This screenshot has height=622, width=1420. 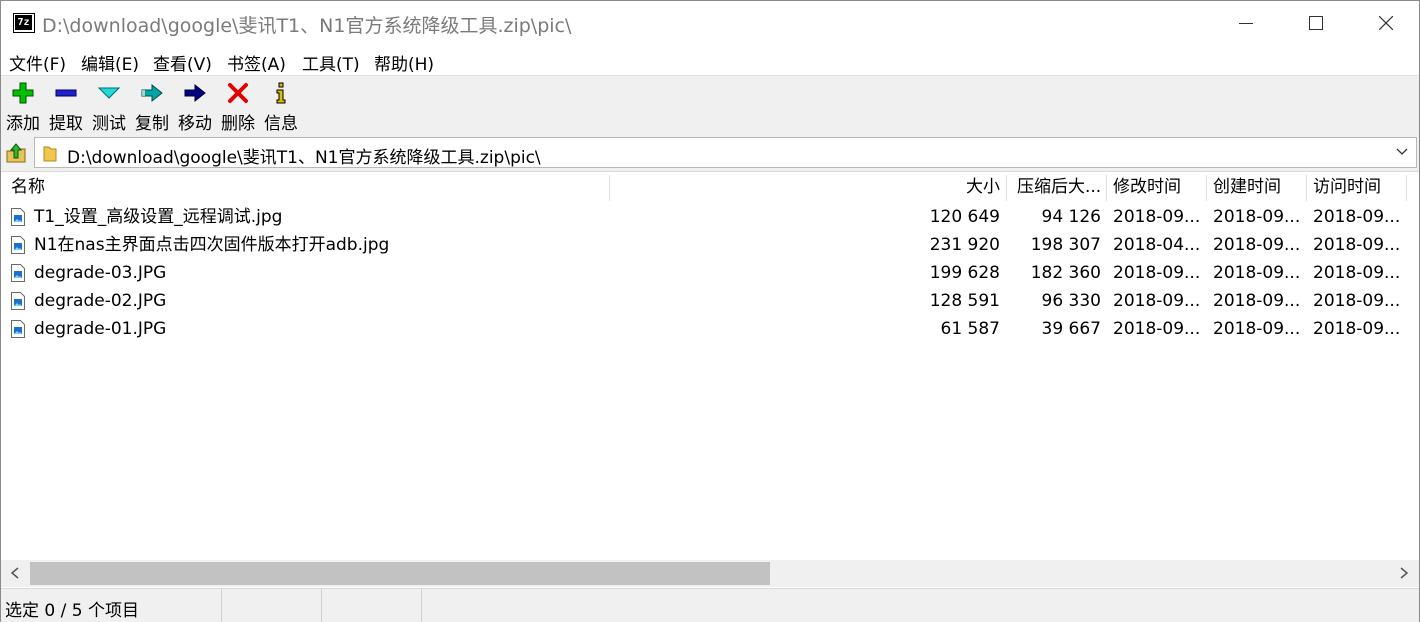 What do you see at coordinates (1247, 187) in the screenshot?
I see `column-header-created: 创建时间` at bounding box center [1247, 187].